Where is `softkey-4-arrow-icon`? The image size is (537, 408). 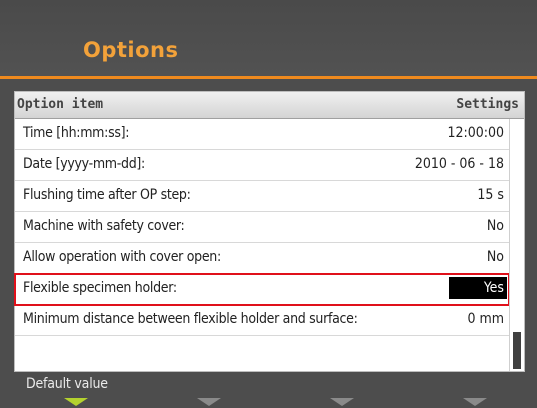 softkey-4-arrow-icon is located at coordinates (475, 402).